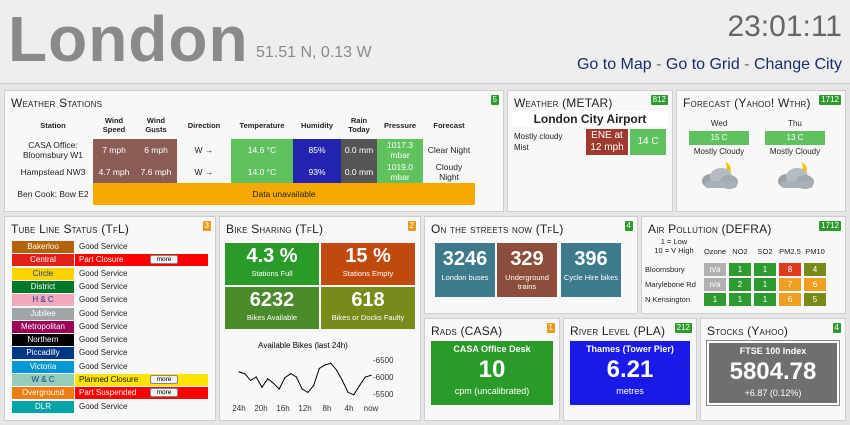  I want to click on panel-title: River Level (PLA), so click(618, 331).